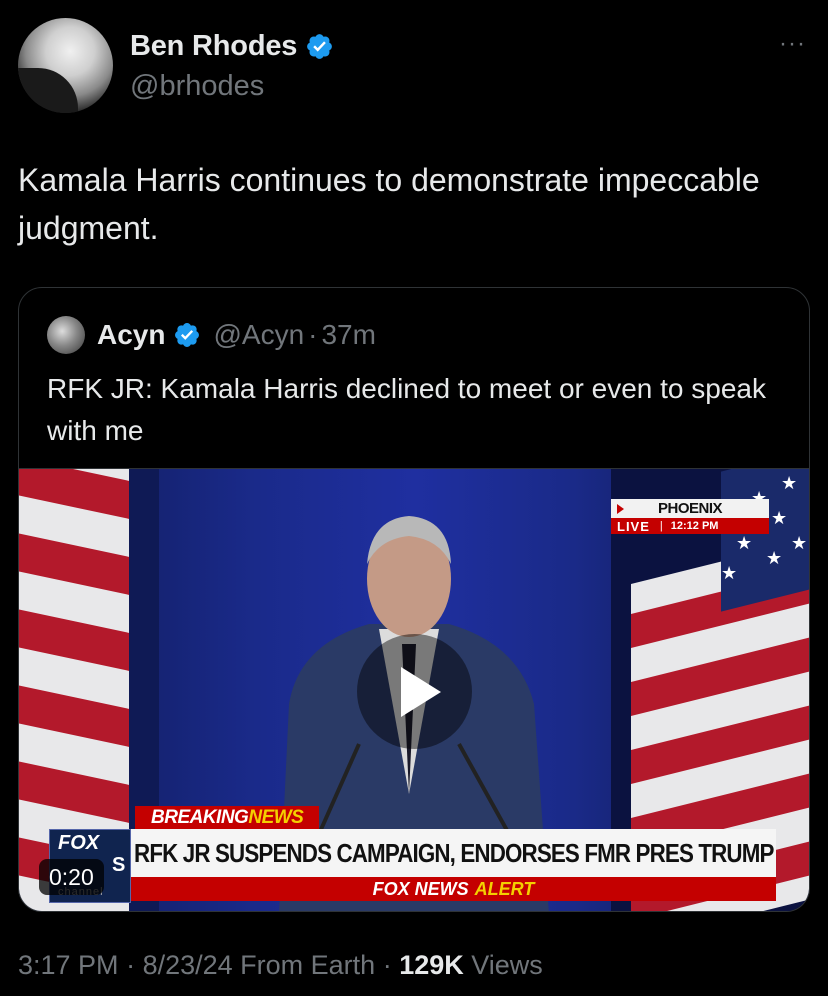 Image resolution: width=828 pixels, height=996 pixels. I want to click on breaking-word: BREAKING, so click(200, 817).